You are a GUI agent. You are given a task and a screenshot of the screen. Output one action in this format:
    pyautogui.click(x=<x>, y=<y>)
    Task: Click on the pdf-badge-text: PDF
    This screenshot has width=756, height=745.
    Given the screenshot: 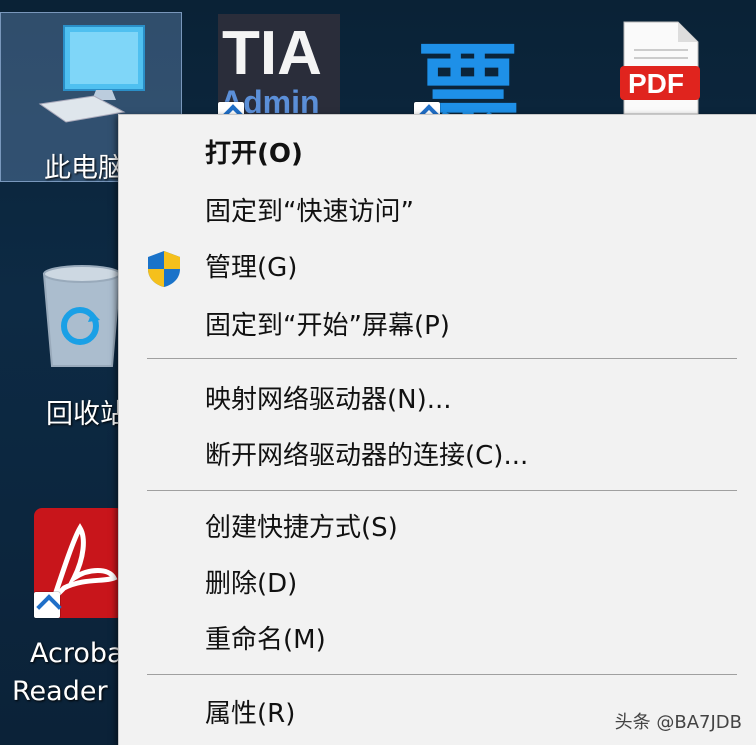 What is the action you would take?
    pyautogui.click(x=656, y=83)
    